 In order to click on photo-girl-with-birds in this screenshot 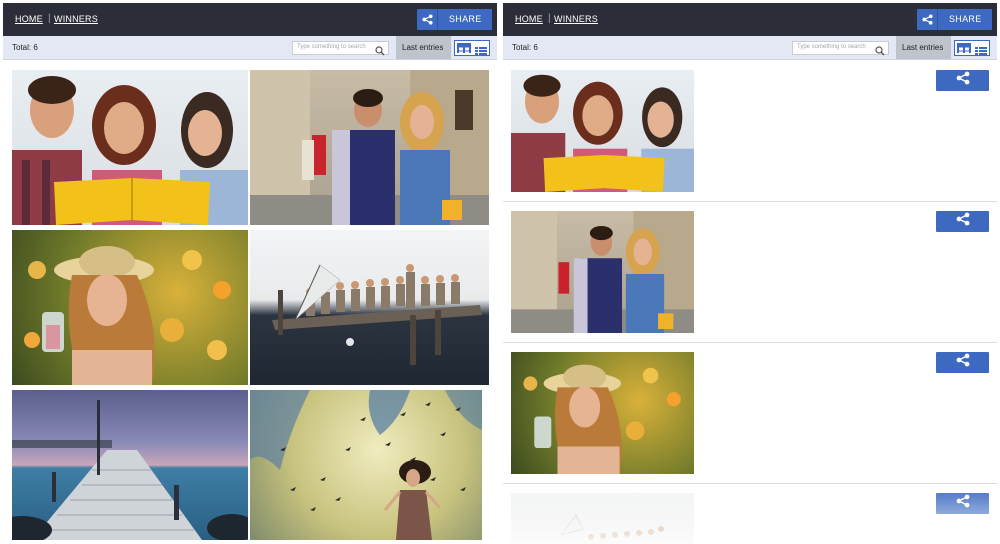, I will do `click(366, 465)`.